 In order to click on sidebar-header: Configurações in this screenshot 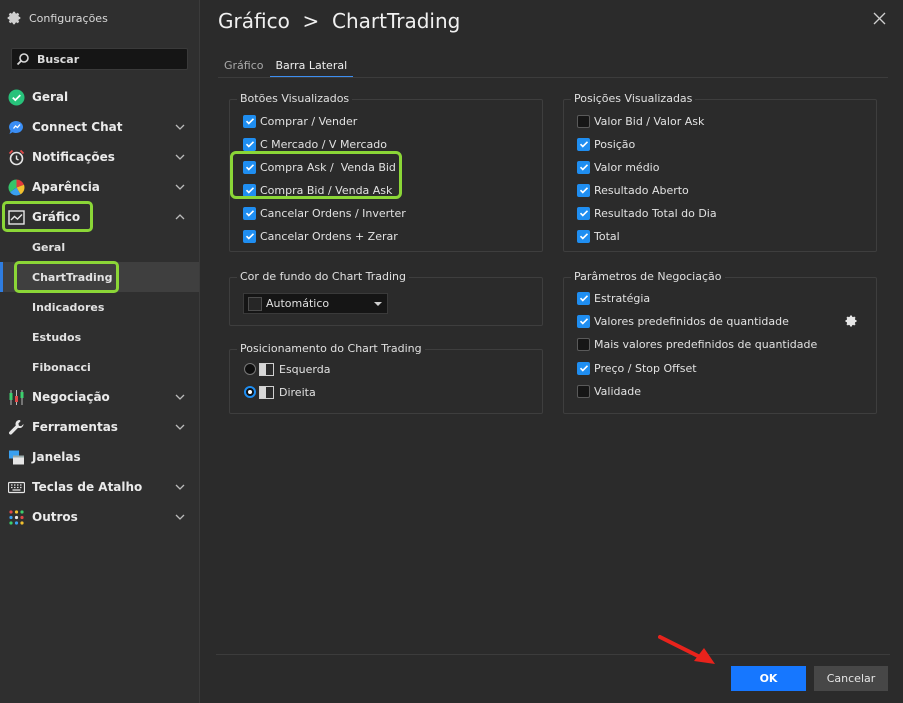, I will do `click(57, 18)`.